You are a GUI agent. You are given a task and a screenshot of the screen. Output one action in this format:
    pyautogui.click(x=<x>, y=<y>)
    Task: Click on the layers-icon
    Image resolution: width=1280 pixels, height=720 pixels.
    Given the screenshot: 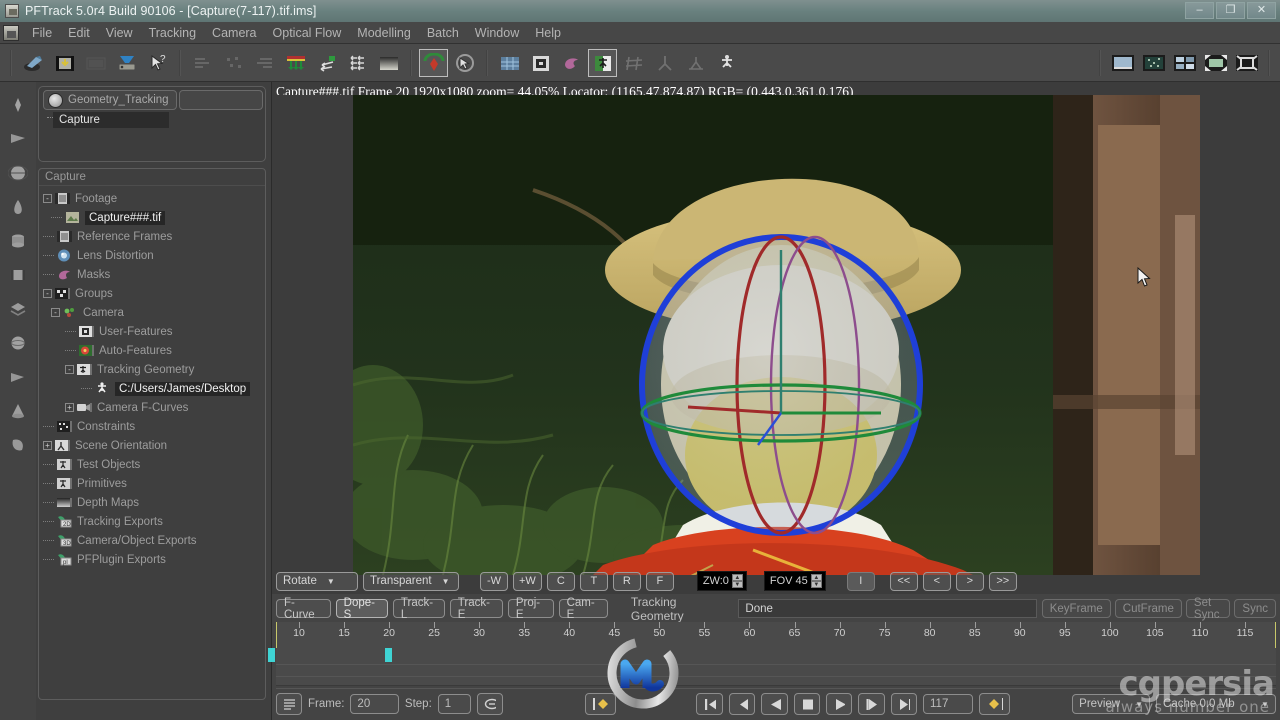 What is the action you would take?
    pyautogui.click(x=18, y=309)
    